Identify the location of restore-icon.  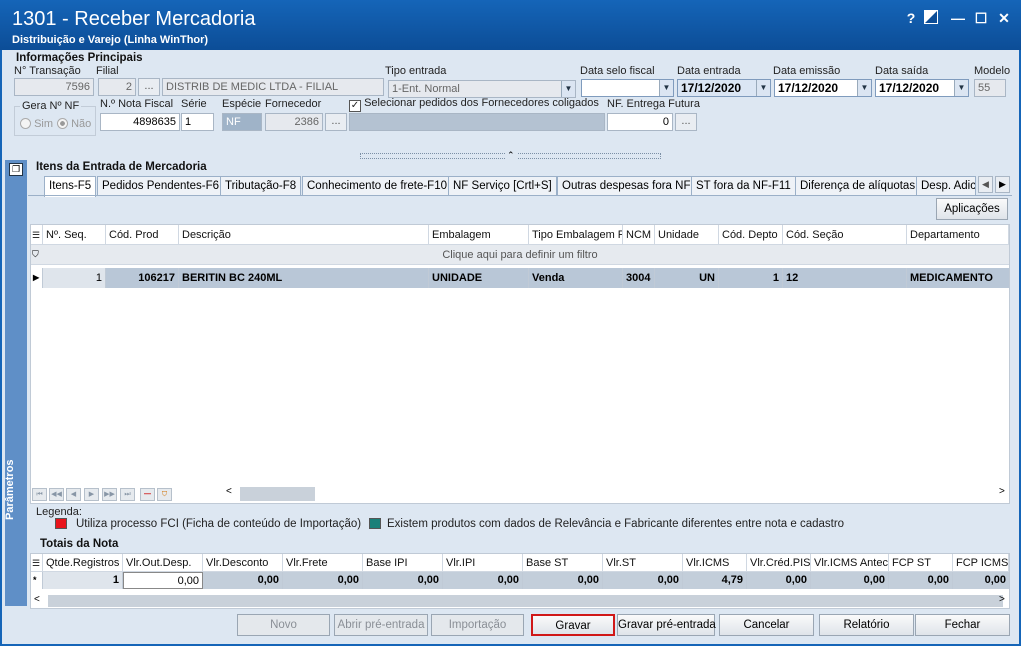
(931, 17).